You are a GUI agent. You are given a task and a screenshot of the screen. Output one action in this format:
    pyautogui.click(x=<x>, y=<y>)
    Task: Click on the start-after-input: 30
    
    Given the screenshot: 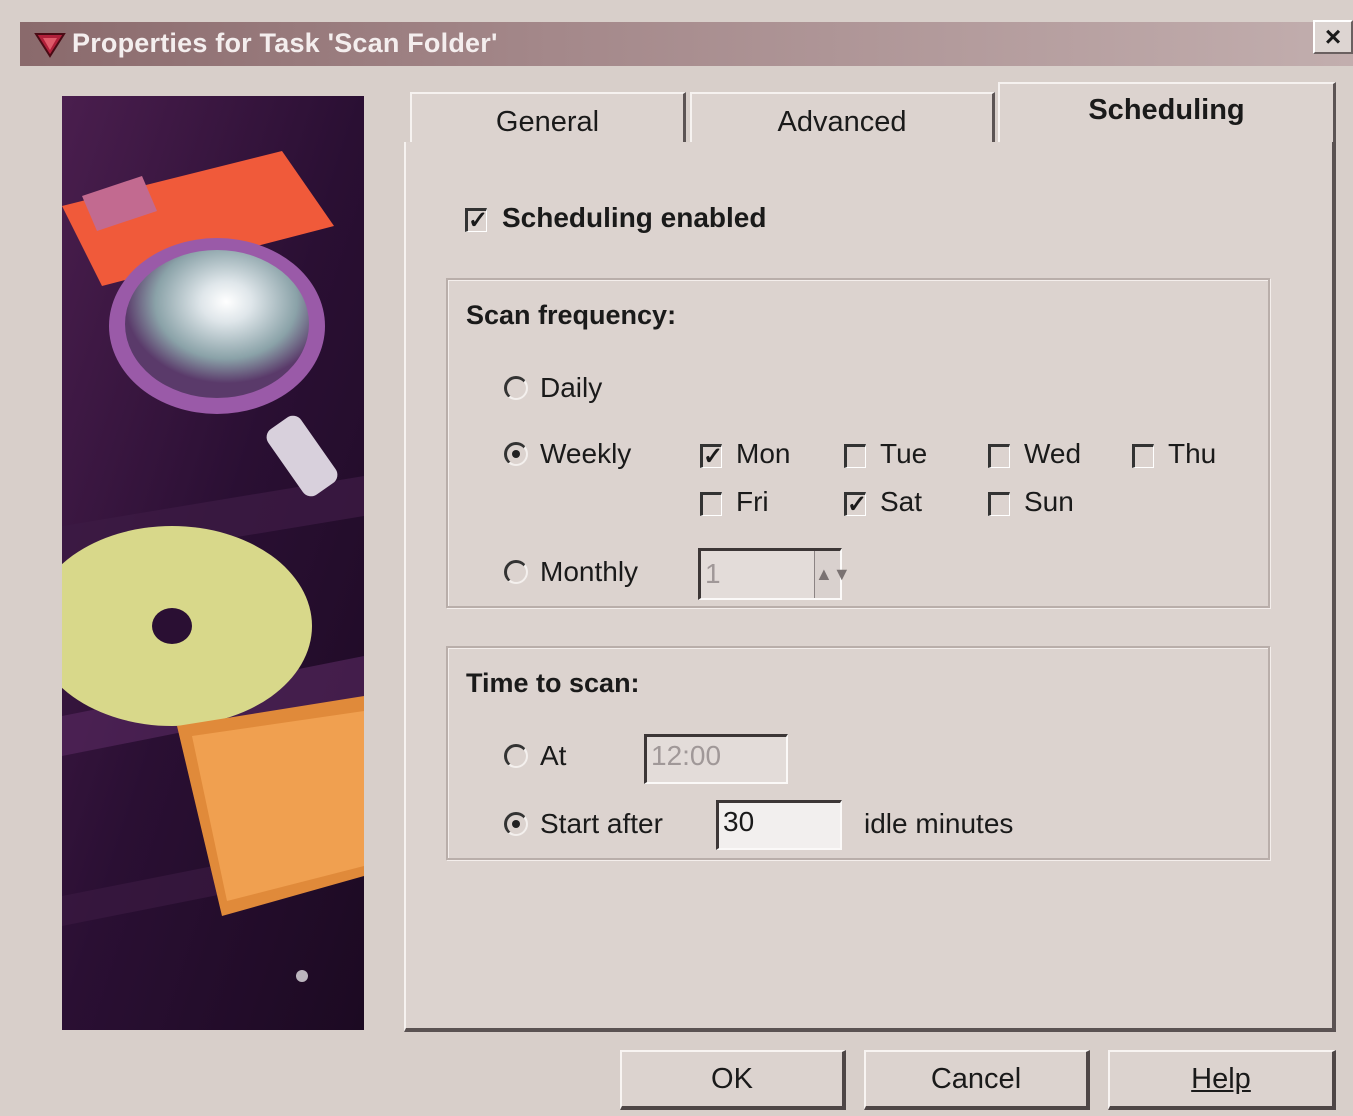 What is the action you would take?
    pyautogui.click(x=779, y=825)
    